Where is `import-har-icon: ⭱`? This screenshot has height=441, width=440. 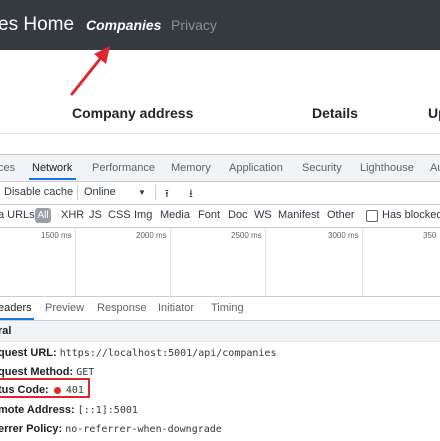 import-har-icon: ⭱ is located at coordinates (167, 194).